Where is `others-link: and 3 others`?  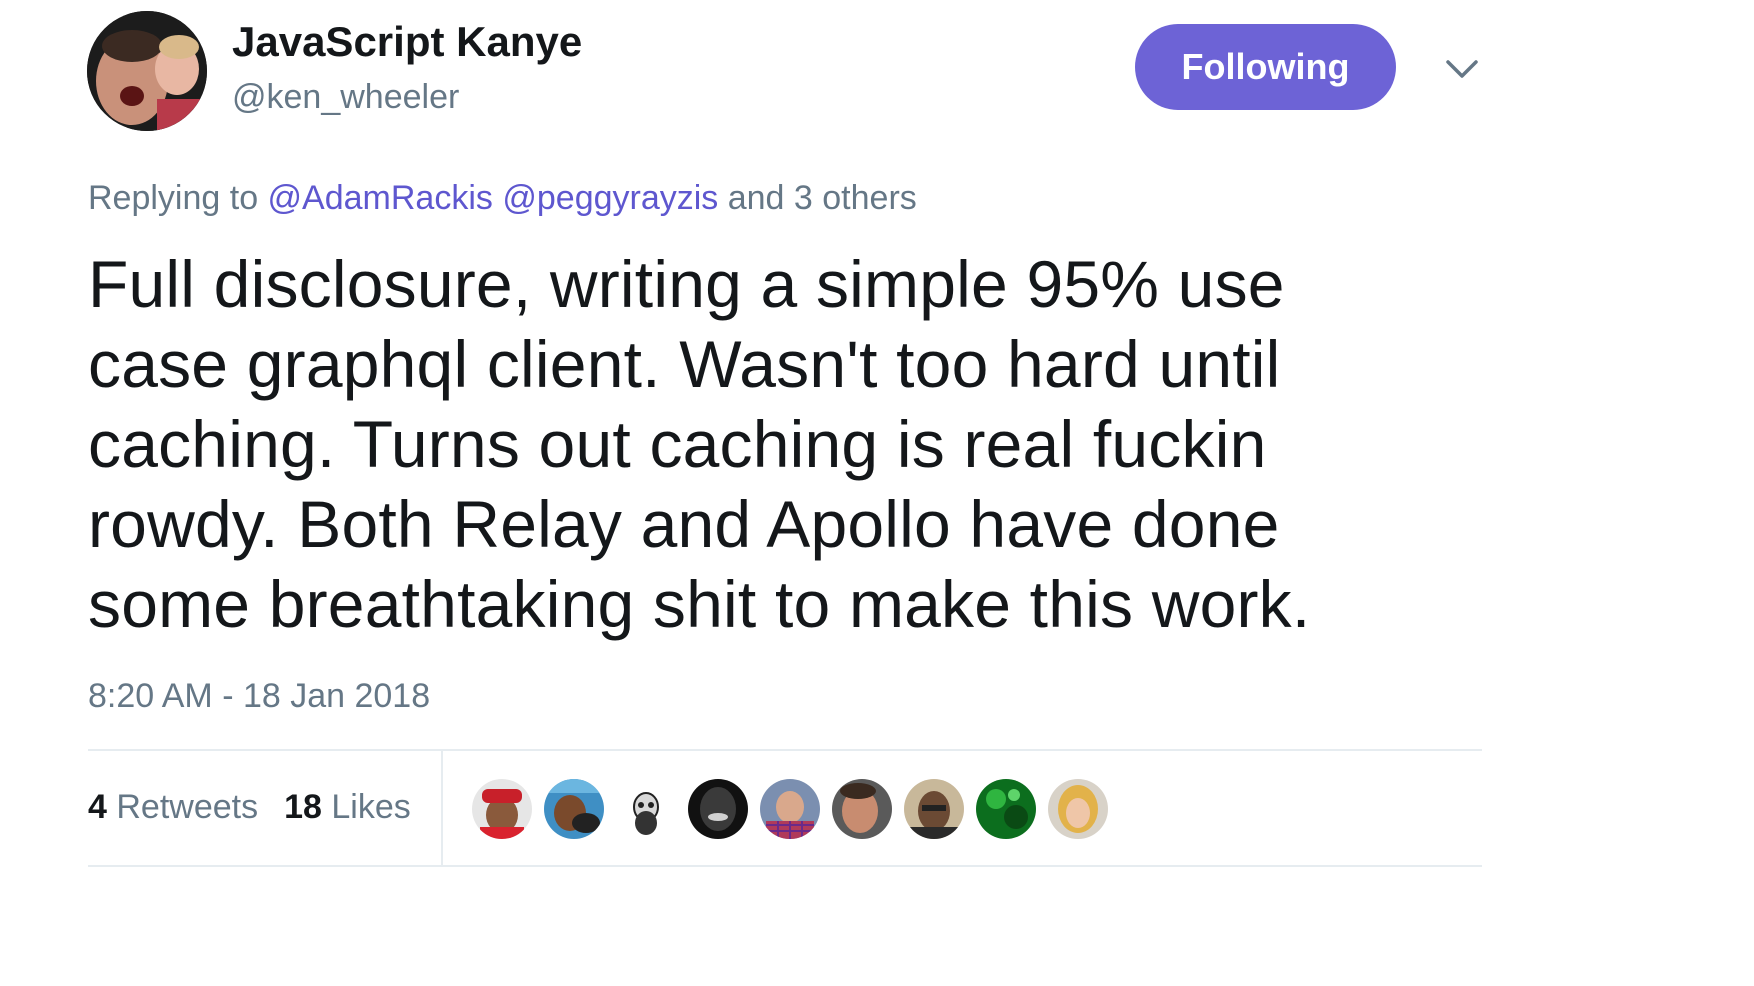 others-link: and 3 others is located at coordinates (817, 198).